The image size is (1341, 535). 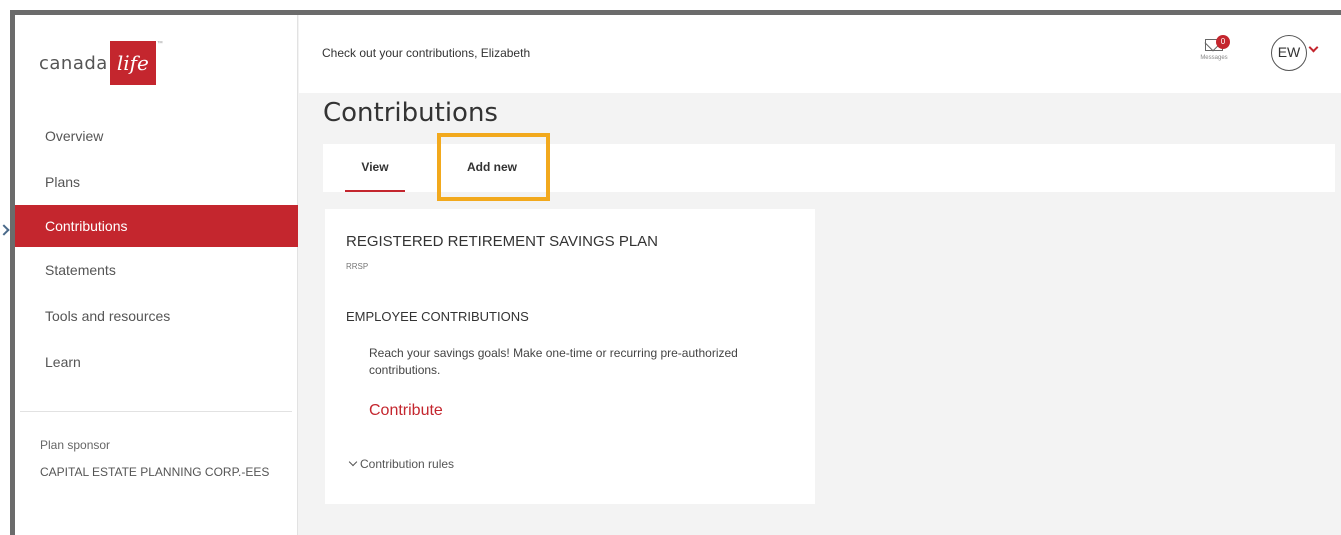 I want to click on tab-view: View, so click(x=375, y=168).